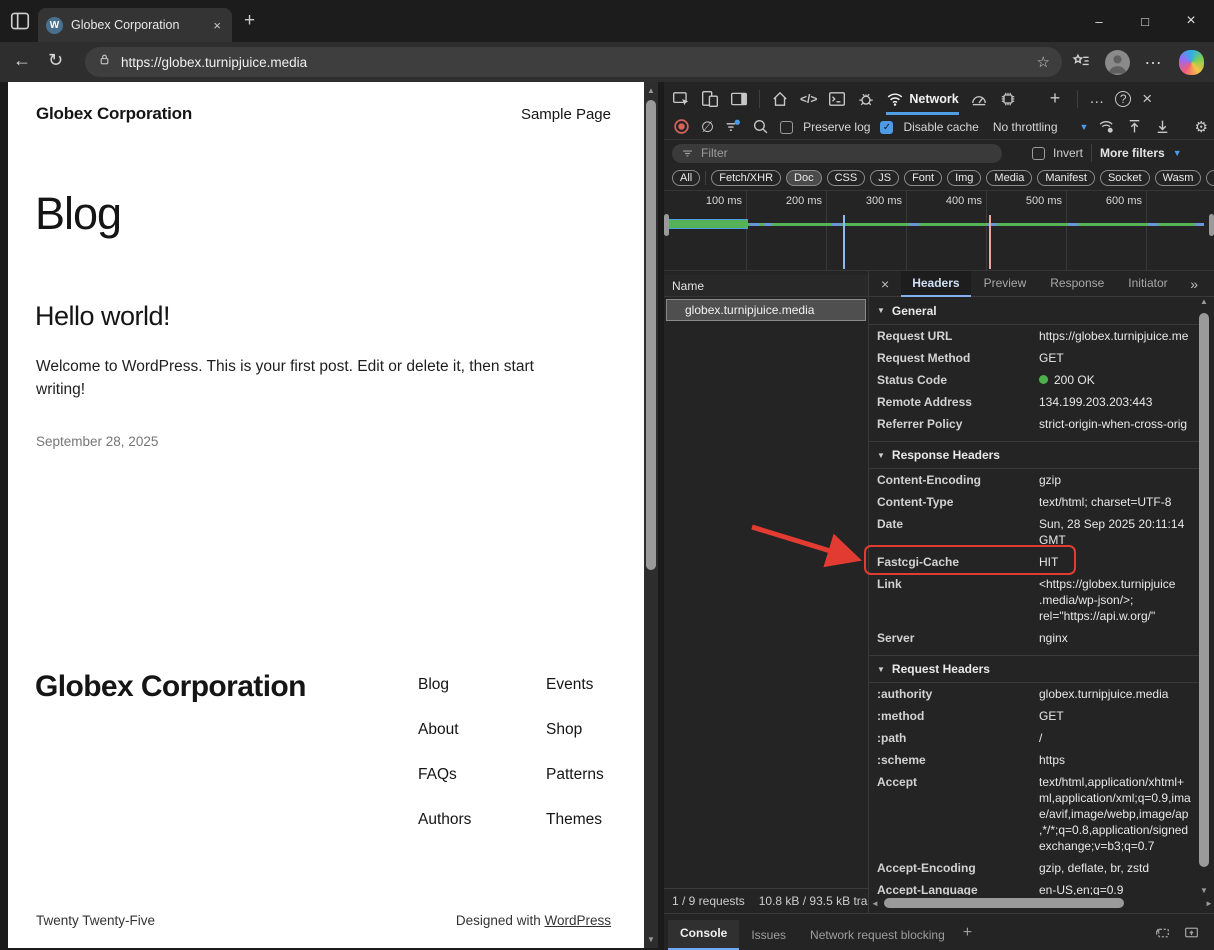 The width and height of the screenshot is (1214, 950). What do you see at coordinates (575, 775) in the screenshot?
I see `footer-link: Patterns` at bounding box center [575, 775].